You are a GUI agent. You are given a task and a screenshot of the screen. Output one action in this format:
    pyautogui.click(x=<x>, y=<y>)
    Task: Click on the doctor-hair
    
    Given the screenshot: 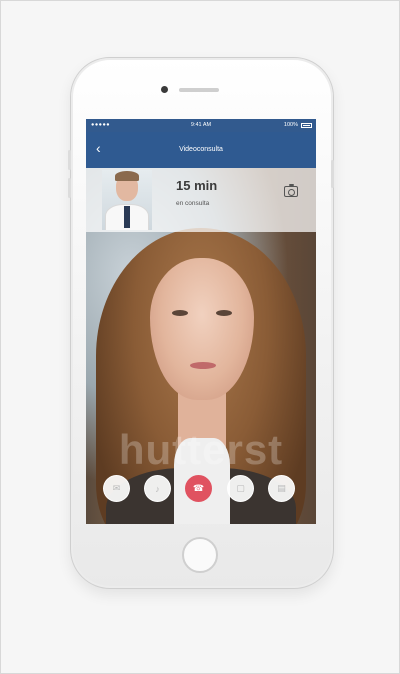 What is the action you would take?
    pyautogui.click(x=127, y=176)
    